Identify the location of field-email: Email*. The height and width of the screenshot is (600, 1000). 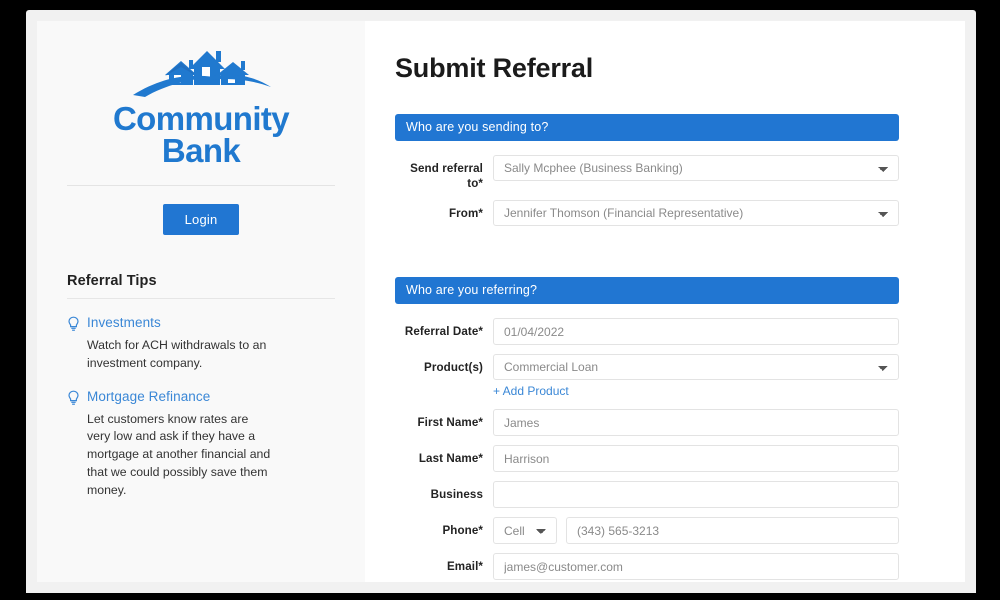
(647, 567).